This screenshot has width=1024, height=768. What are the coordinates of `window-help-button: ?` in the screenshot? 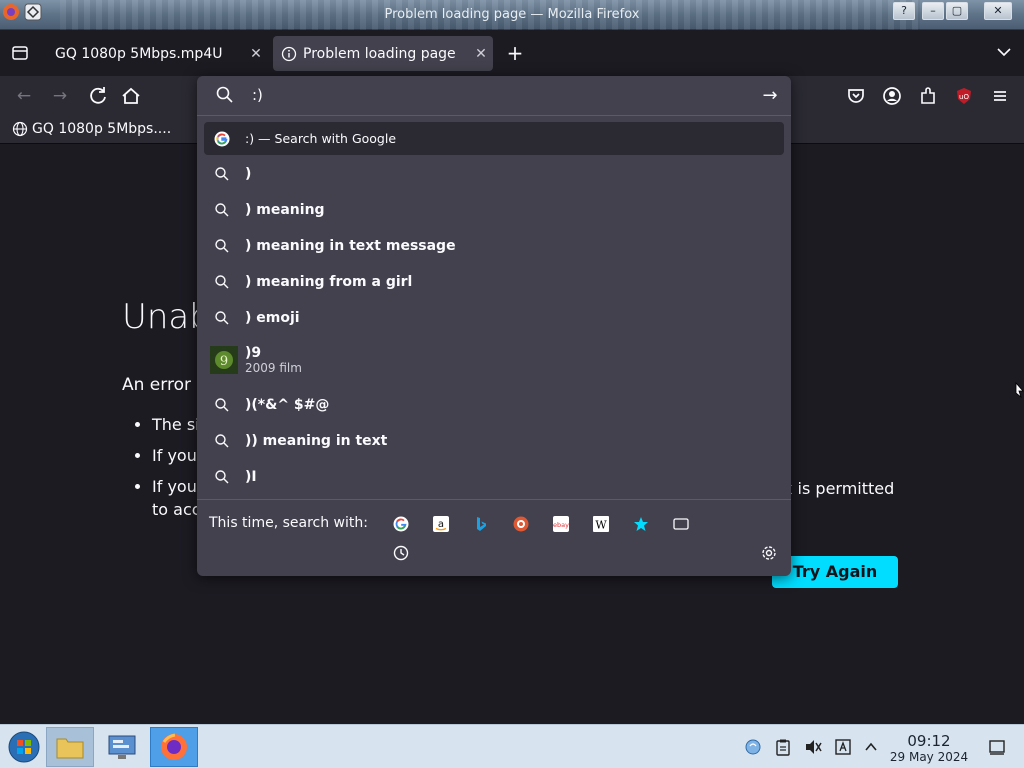 It's located at (904, 11).